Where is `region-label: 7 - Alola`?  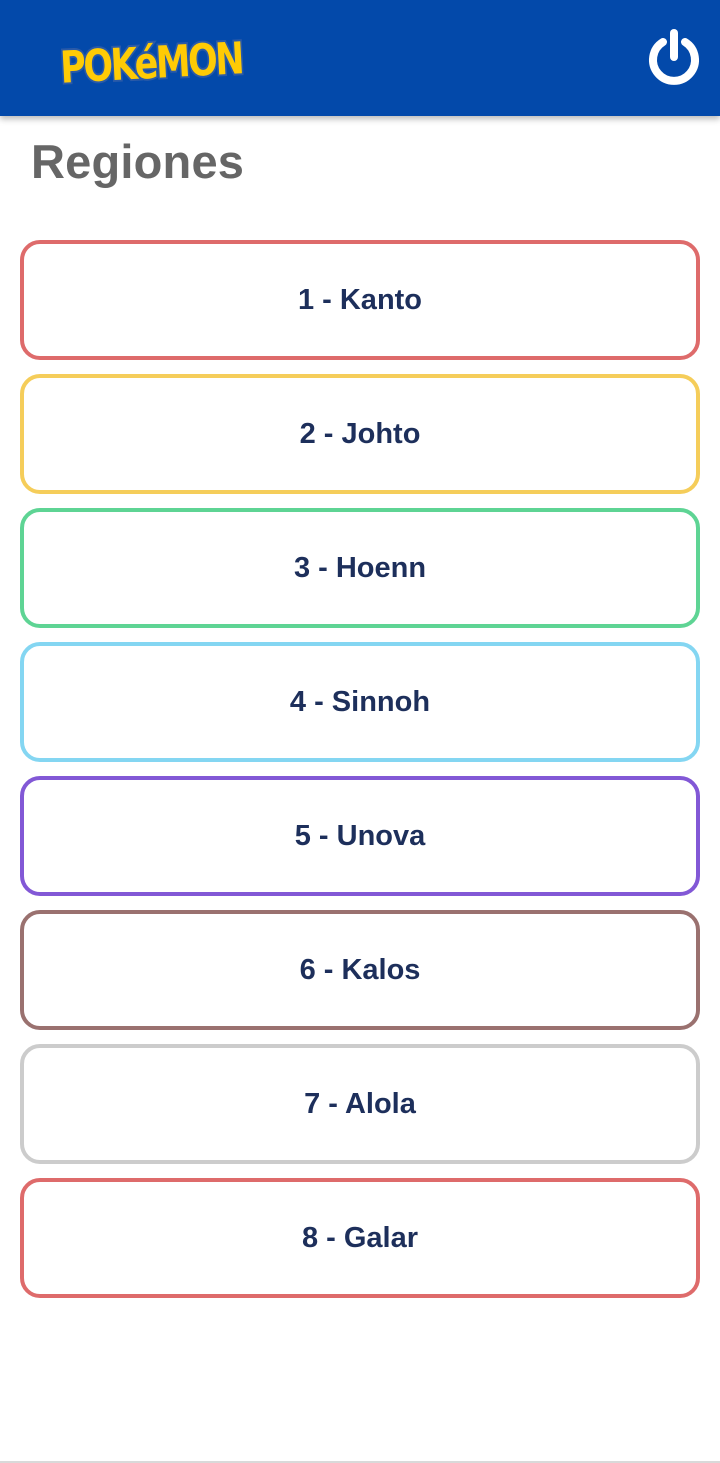
region-label: 7 - Alola is located at coordinates (360, 1103).